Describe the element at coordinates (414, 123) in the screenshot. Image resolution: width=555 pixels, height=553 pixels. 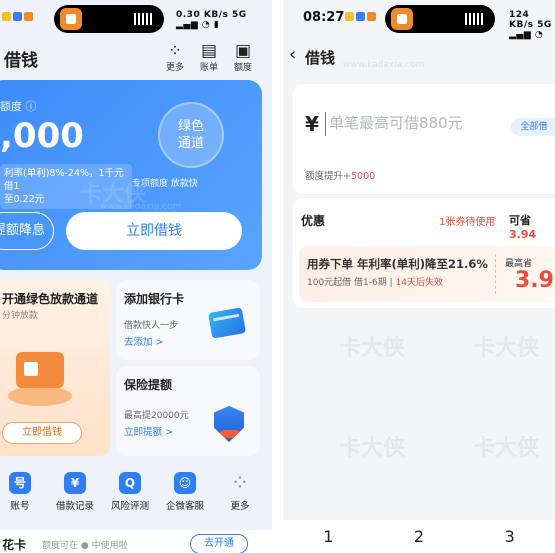
I see `amount-input` at that location.